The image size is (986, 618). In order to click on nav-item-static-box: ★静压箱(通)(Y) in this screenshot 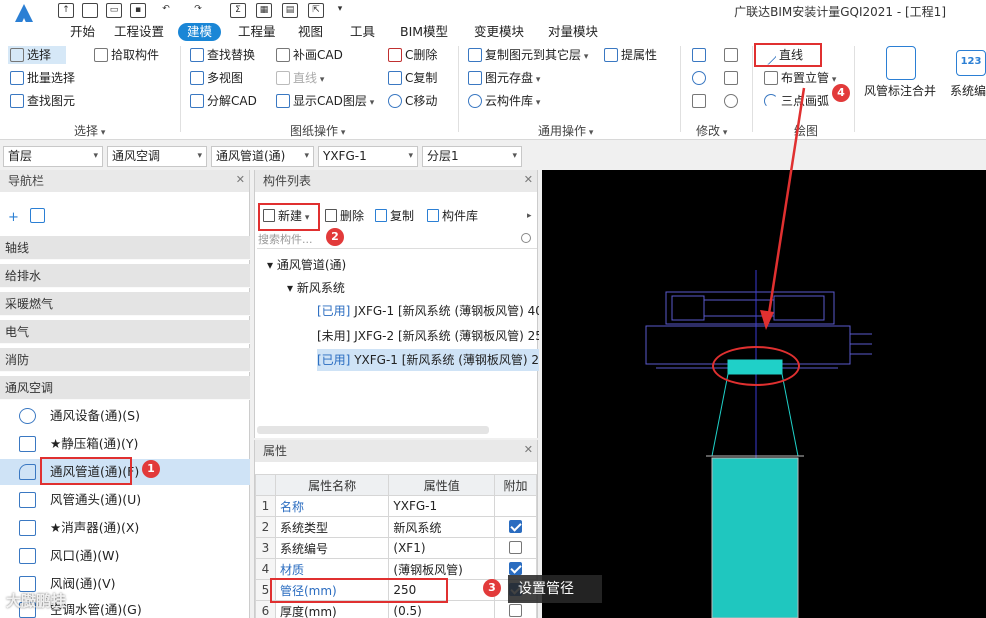, I will do `click(125, 444)`.